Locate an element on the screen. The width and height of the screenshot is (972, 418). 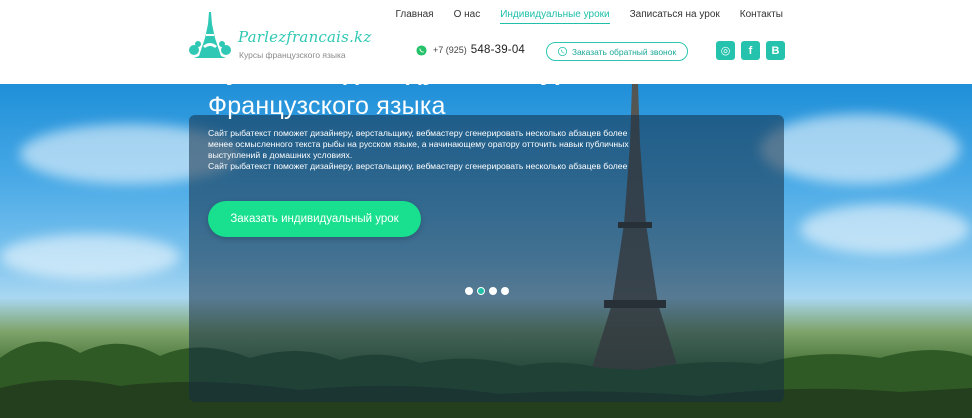
instagram-icon: ◎ is located at coordinates (725, 50).